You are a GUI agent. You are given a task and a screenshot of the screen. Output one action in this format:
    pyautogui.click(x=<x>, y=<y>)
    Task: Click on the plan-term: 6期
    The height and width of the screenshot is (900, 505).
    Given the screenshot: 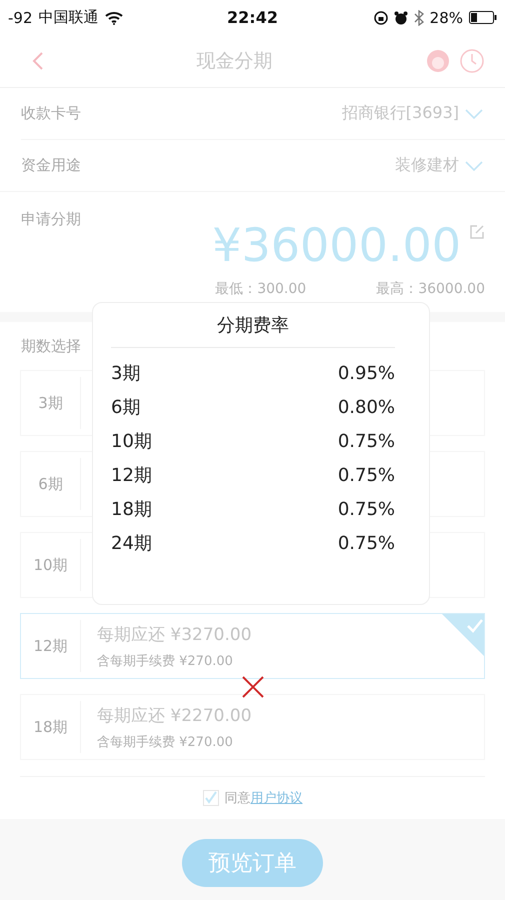 What is the action you would take?
    pyautogui.click(x=51, y=484)
    